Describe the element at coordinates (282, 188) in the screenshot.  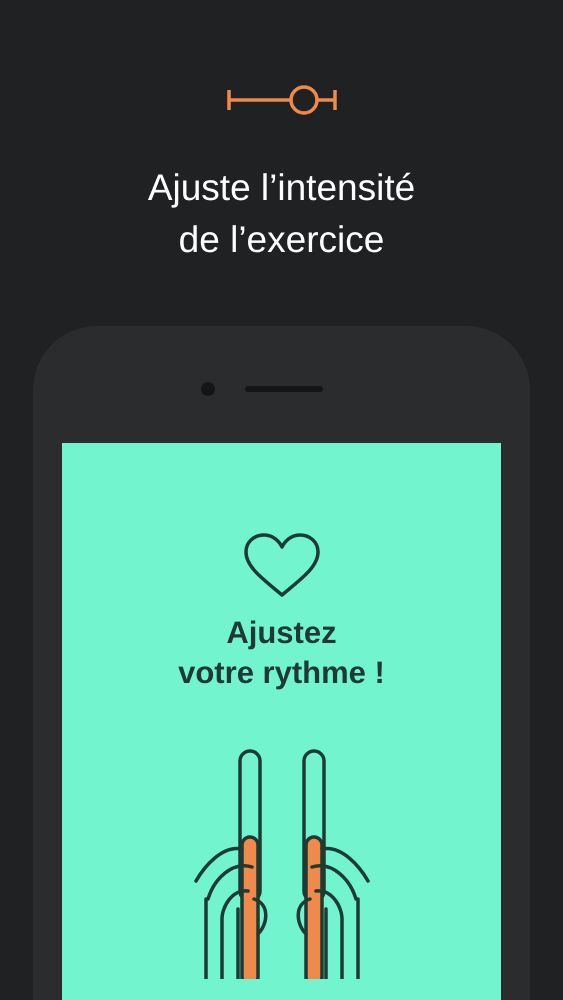
I see `title-line: Ajuste l’intensité` at that location.